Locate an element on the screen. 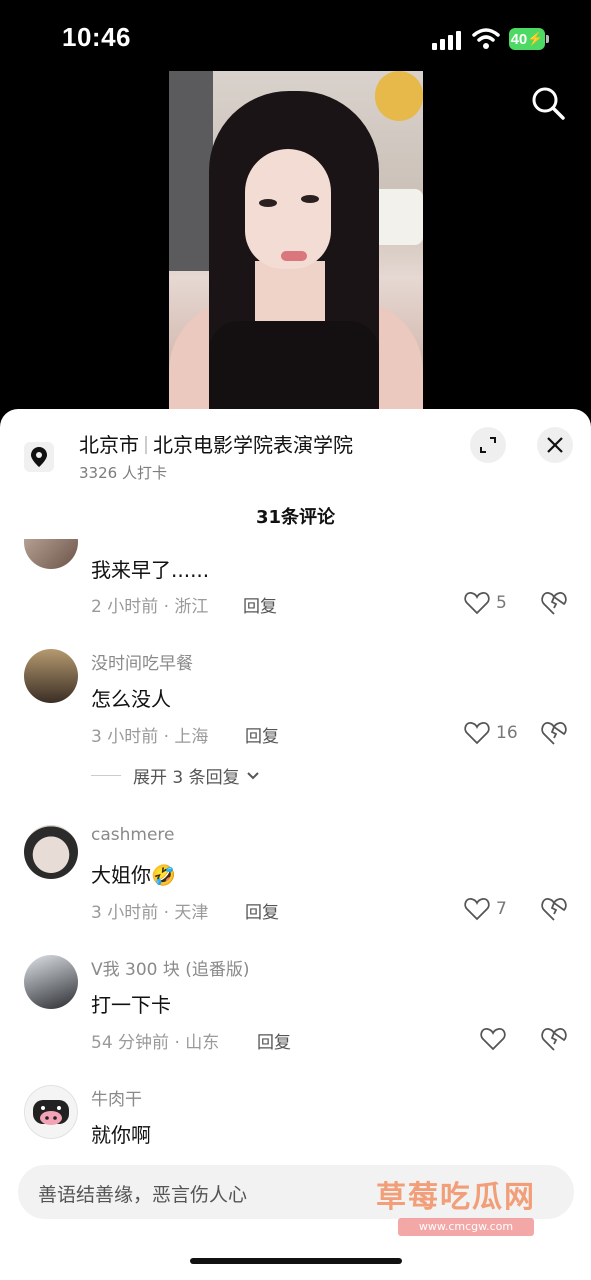  cow-avatar-icon is located at coordinates (51, 1112).